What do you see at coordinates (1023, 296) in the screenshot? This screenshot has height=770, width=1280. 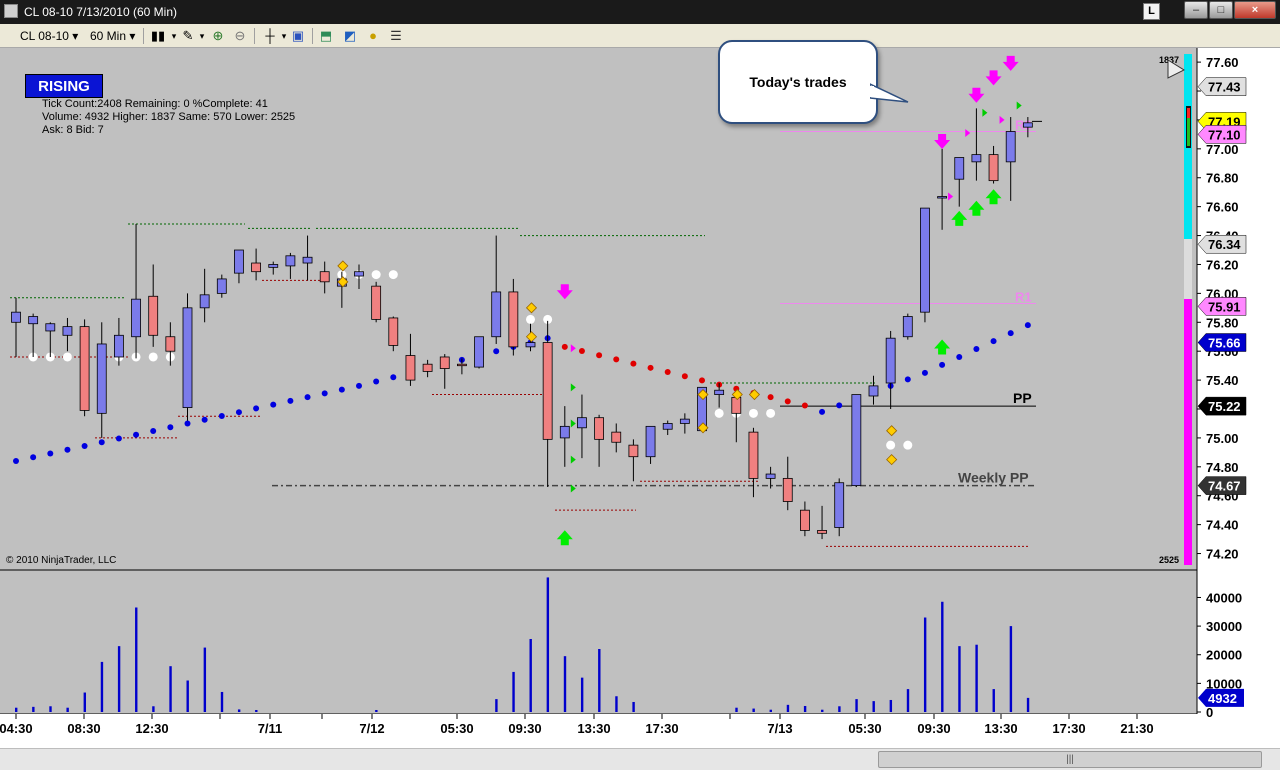 I see `r1-label: R1` at bounding box center [1023, 296].